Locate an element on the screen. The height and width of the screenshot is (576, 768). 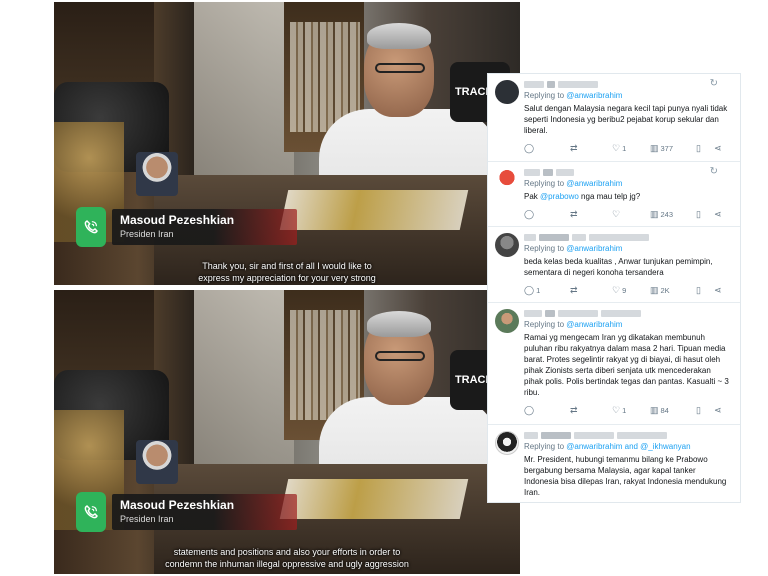
views-icon: ▥ is located at coordinates (654, 409).